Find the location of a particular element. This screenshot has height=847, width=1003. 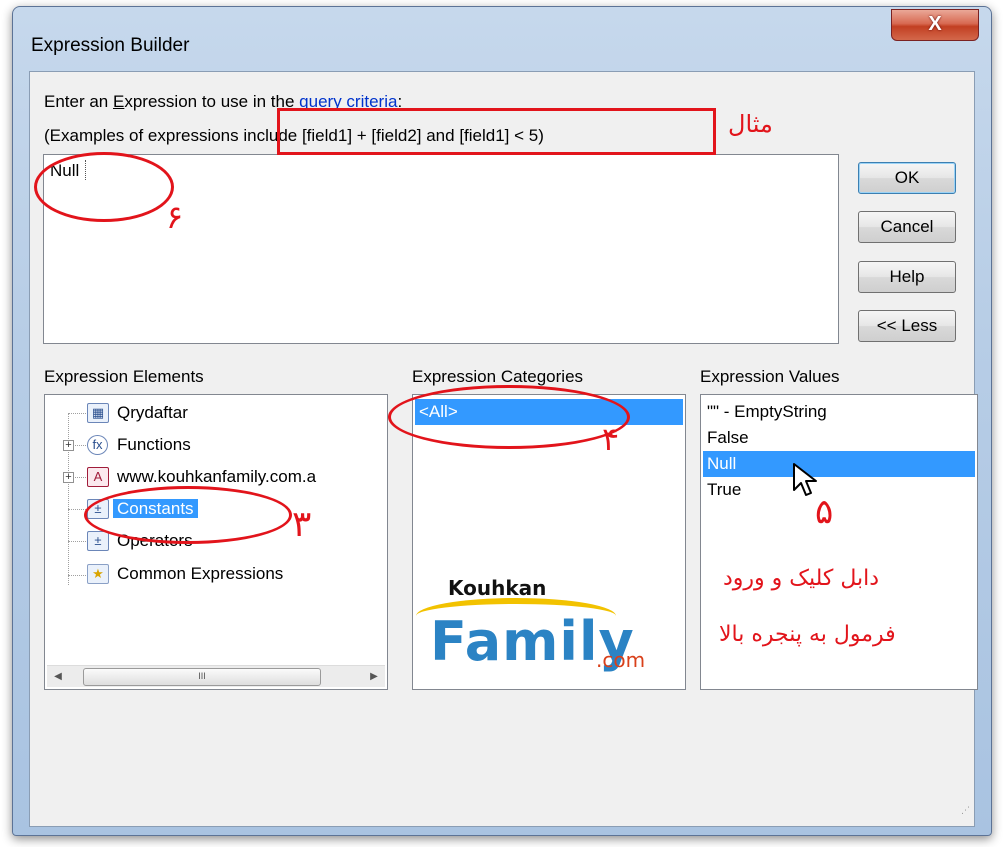

annotation-number-3: ۳ is located at coordinates (302, 524).